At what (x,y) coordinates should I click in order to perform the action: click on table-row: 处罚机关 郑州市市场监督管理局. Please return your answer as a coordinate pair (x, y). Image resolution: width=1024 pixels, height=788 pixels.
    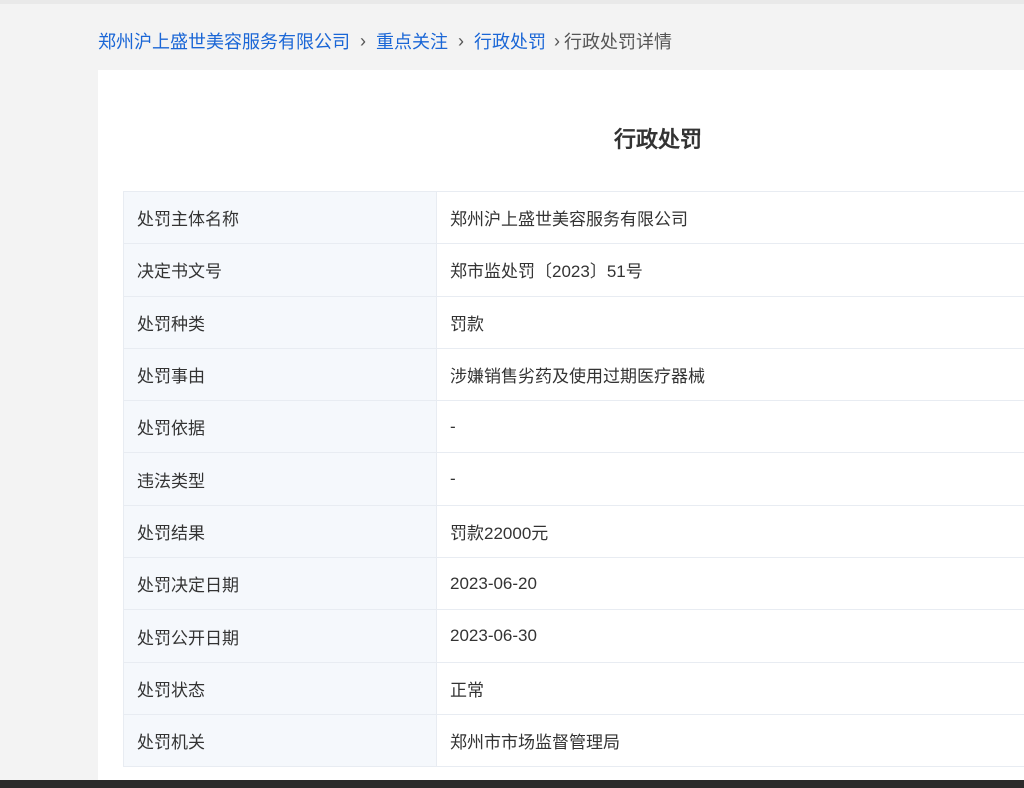
    Looking at the image, I should click on (573, 740).